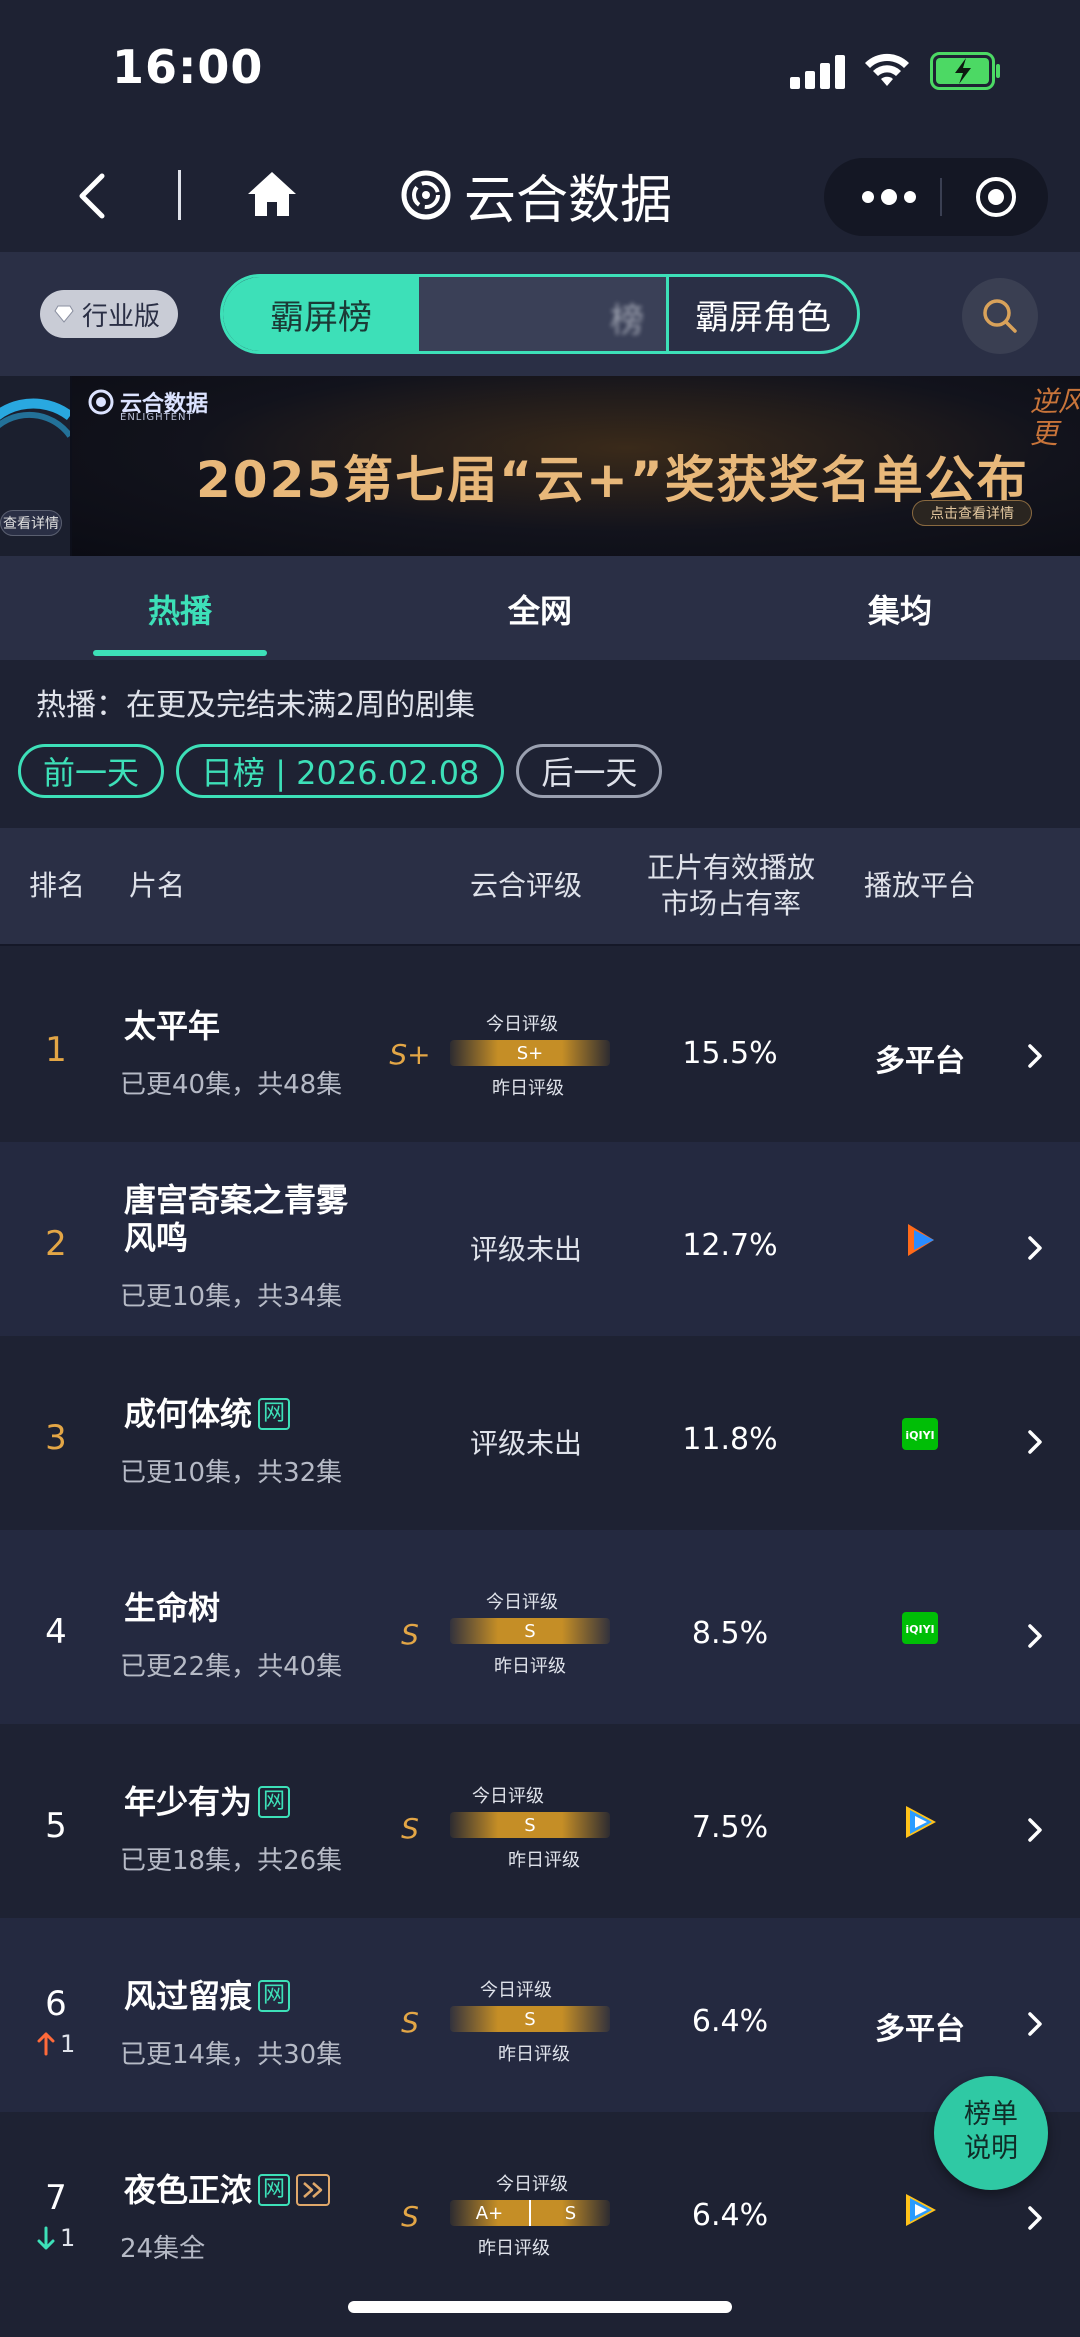  I want to click on search-button, so click(1000, 316).